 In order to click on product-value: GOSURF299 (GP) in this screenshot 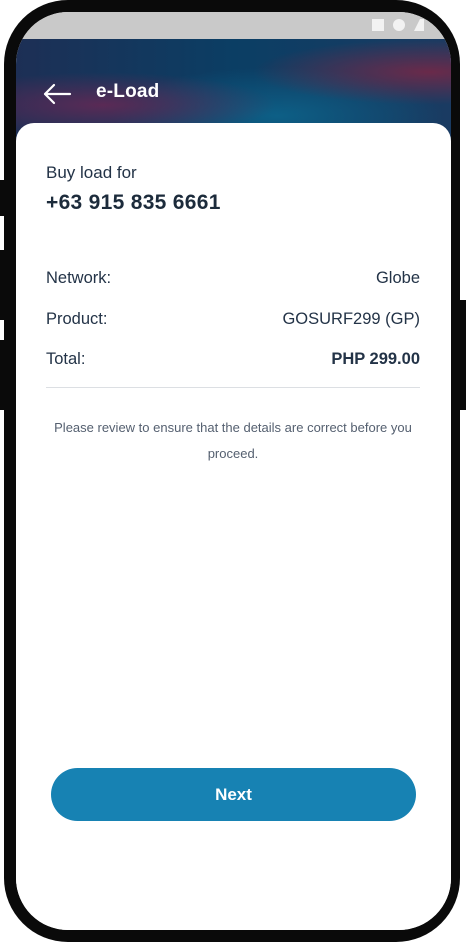, I will do `click(351, 319)`.